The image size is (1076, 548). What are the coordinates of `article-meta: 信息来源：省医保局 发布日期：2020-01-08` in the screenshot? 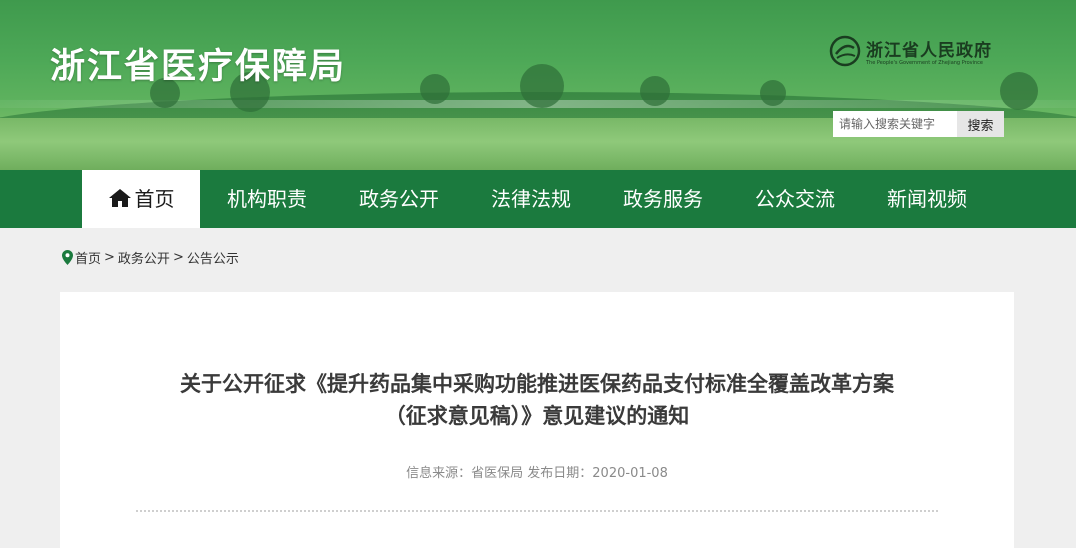 It's located at (537, 473).